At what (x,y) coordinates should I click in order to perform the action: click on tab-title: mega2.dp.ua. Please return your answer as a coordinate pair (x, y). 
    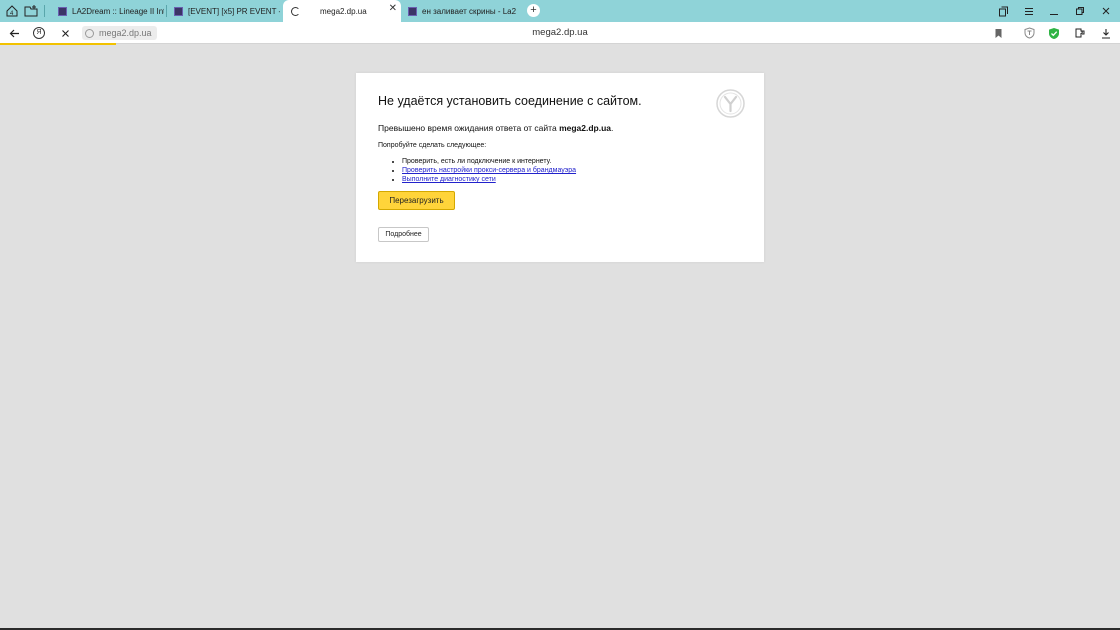
    Looking at the image, I should click on (343, 11).